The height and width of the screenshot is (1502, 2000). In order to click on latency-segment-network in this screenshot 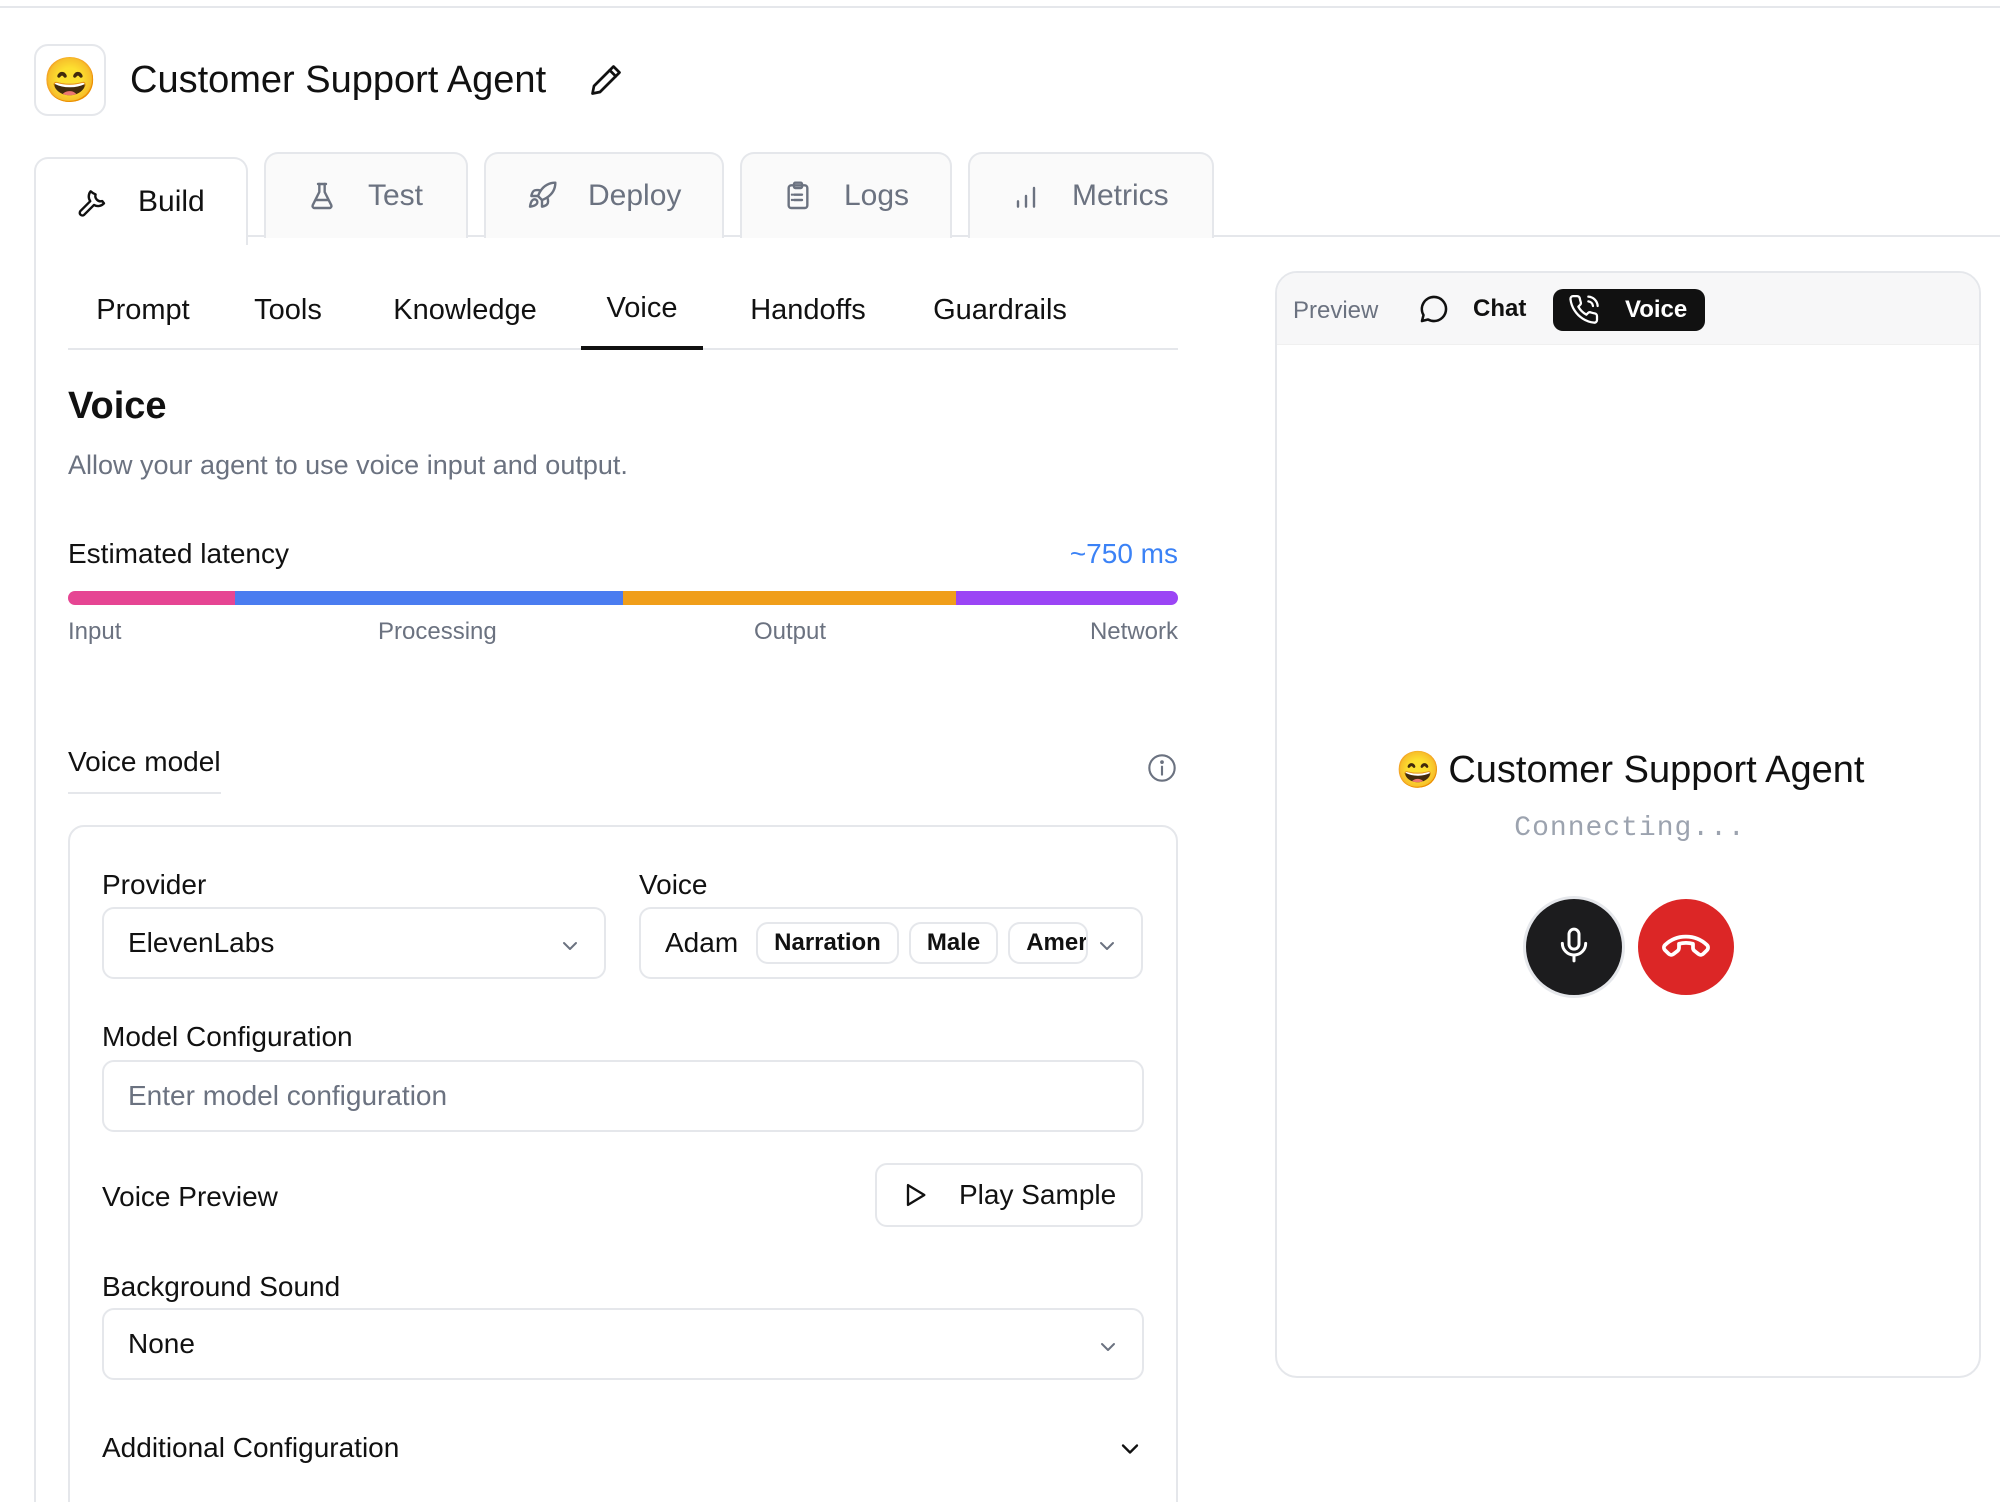, I will do `click(1067, 598)`.